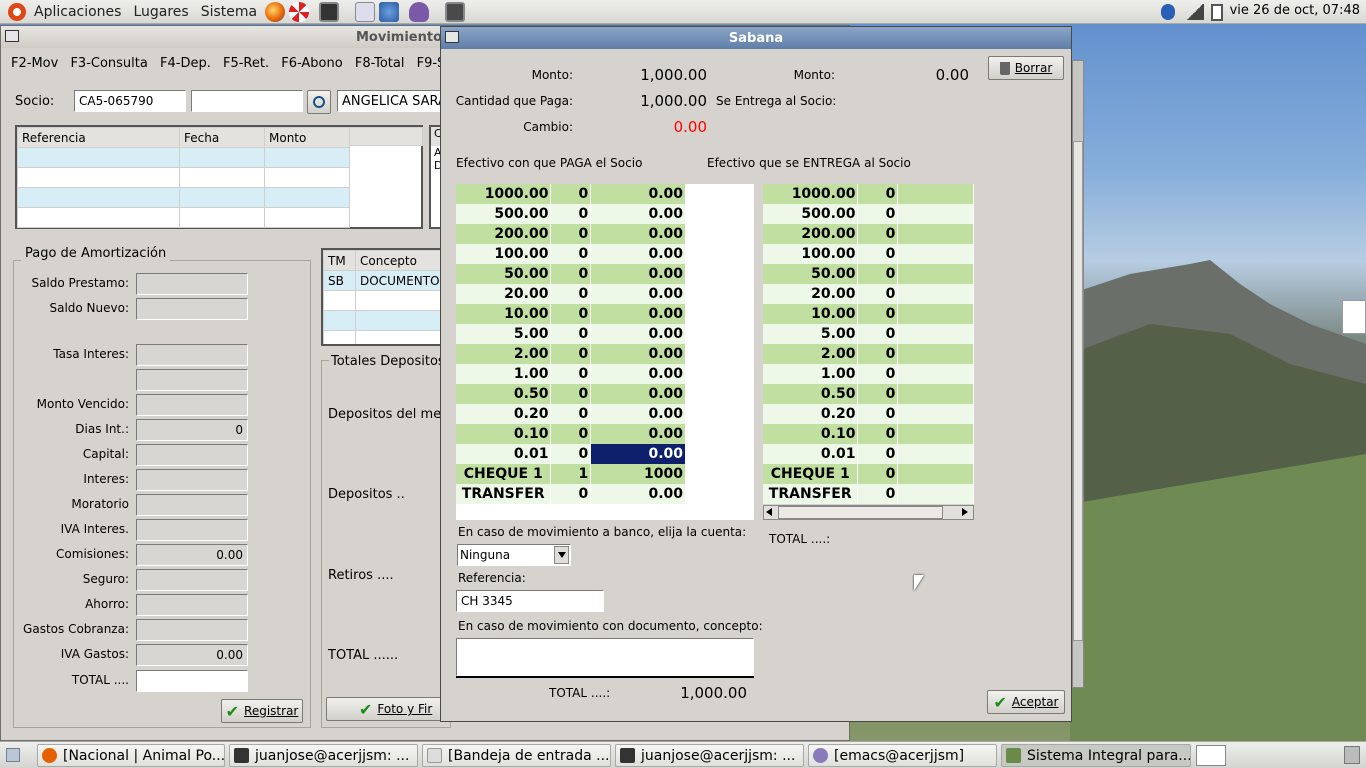  I want to click on signal-icon, so click(1195, 12).